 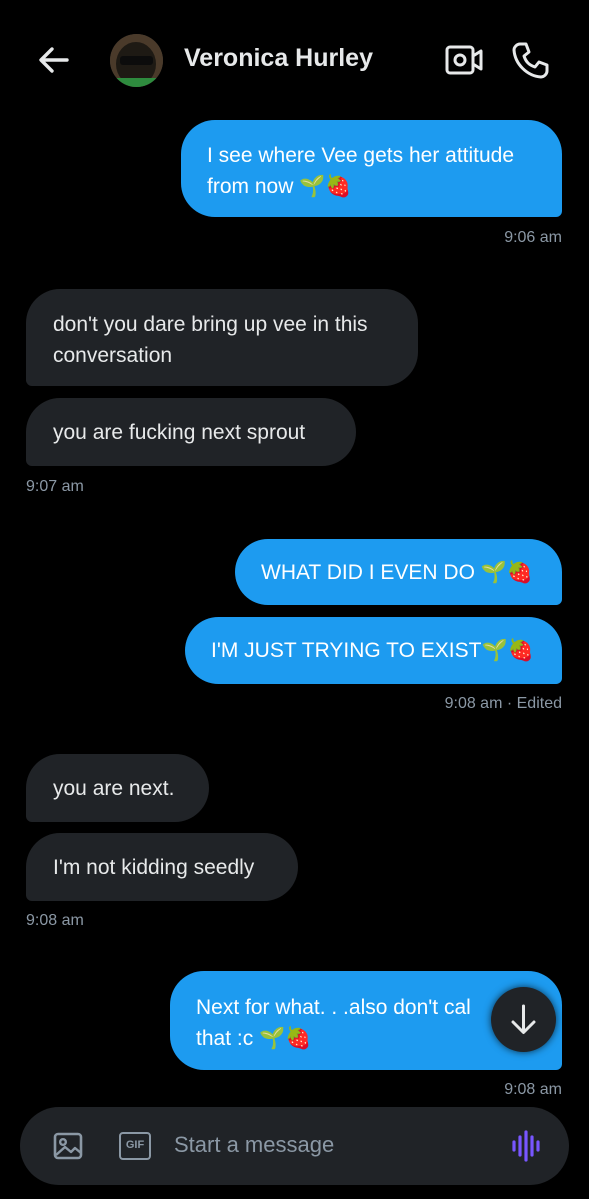 I want to click on message-incoming: you are fucking next sprout, so click(x=191, y=432).